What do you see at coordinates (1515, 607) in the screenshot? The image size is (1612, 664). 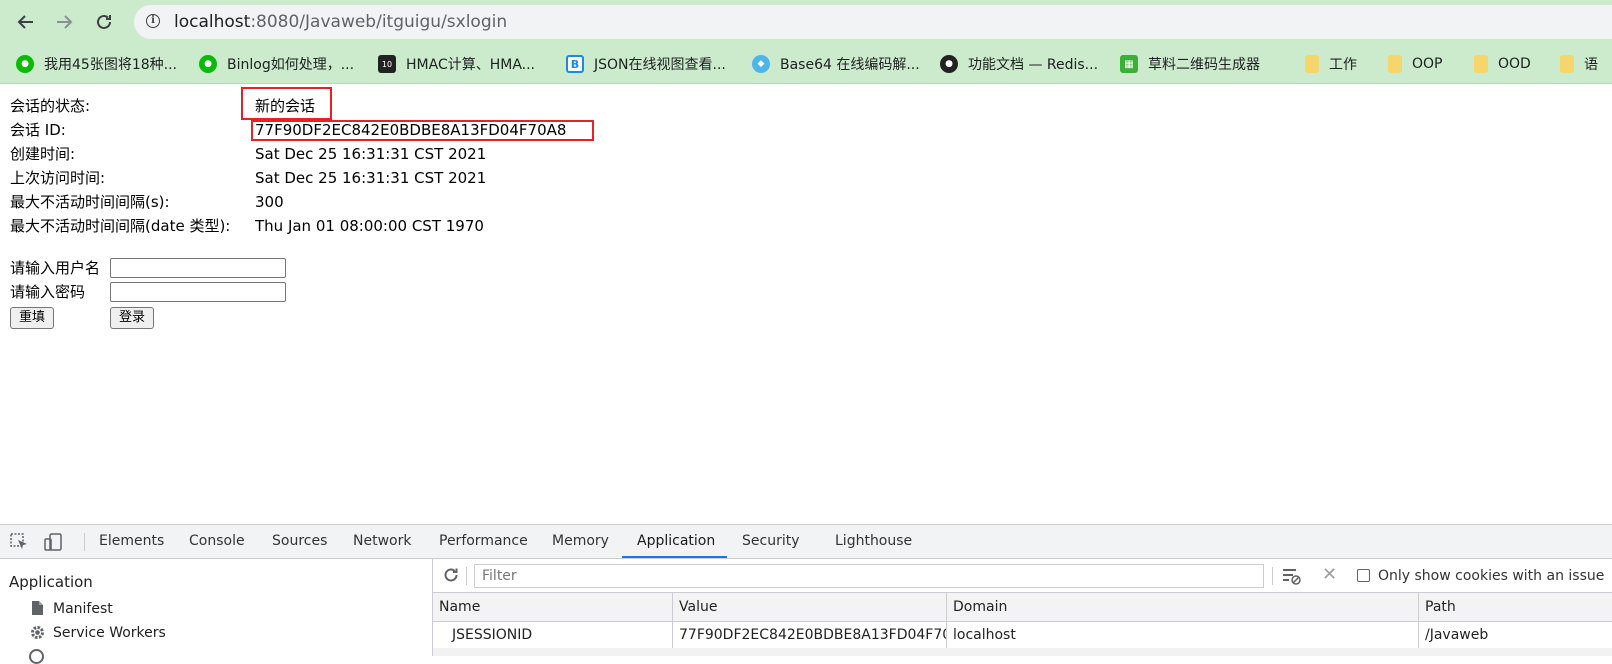 I see `column-header-path: Path` at bounding box center [1515, 607].